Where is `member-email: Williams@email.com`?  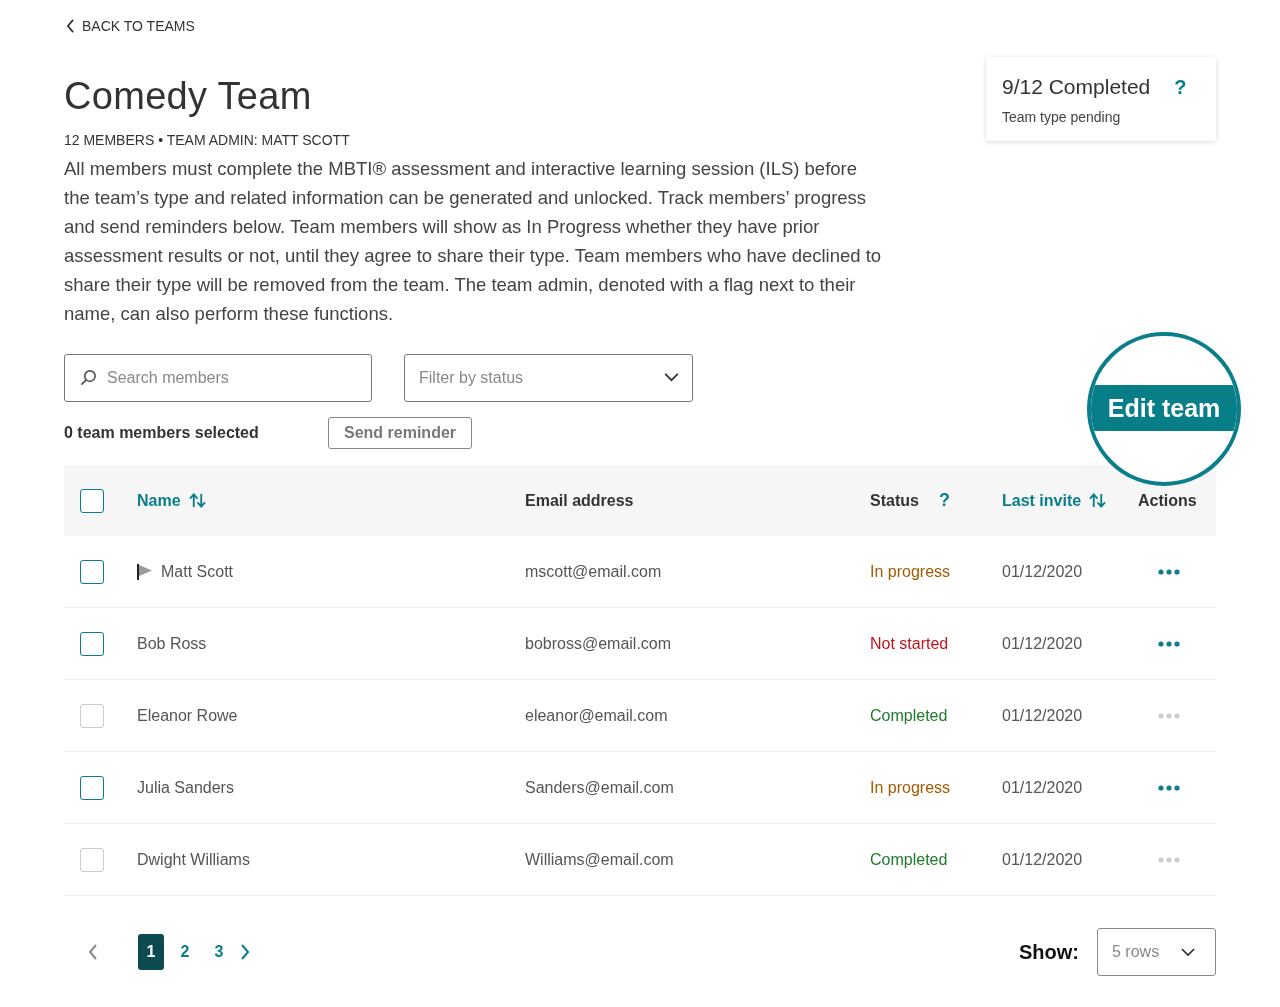
member-email: Williams@email.com is located at coordinates (599, 859).